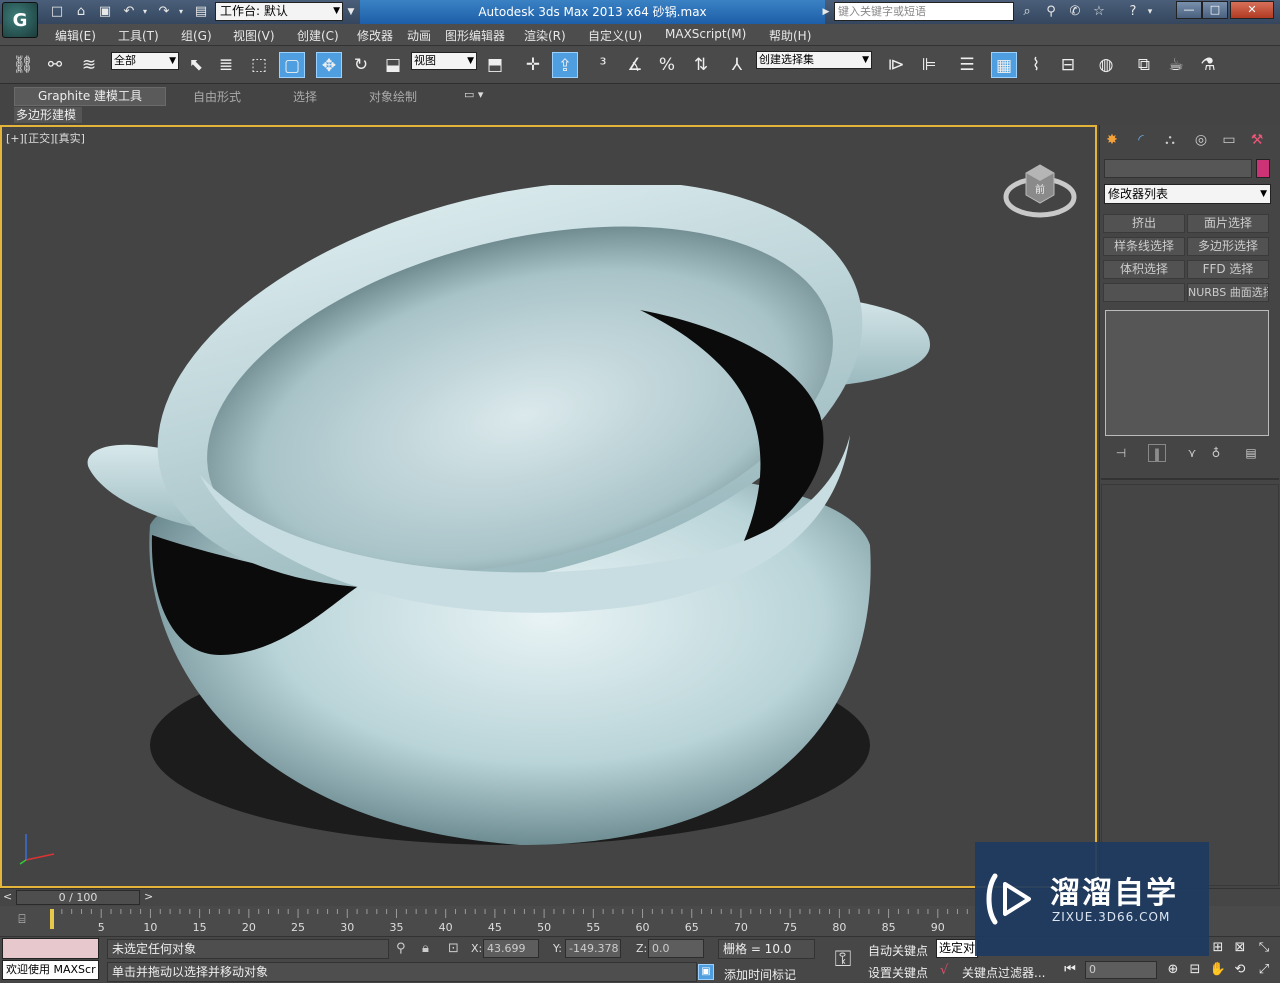 The width and height of the screenshot is (1280, 983). I want to click on y-coordinate-field: -149.378, so click(593, 948).